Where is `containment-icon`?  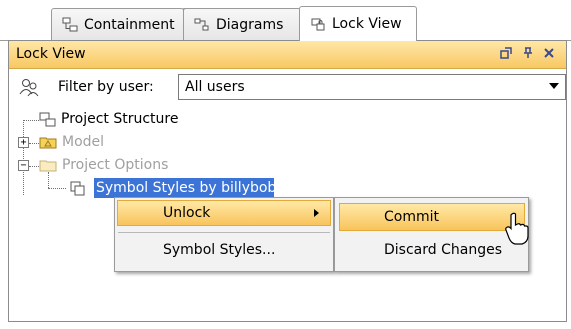 containment-icon is located at coordinates (70, 24).